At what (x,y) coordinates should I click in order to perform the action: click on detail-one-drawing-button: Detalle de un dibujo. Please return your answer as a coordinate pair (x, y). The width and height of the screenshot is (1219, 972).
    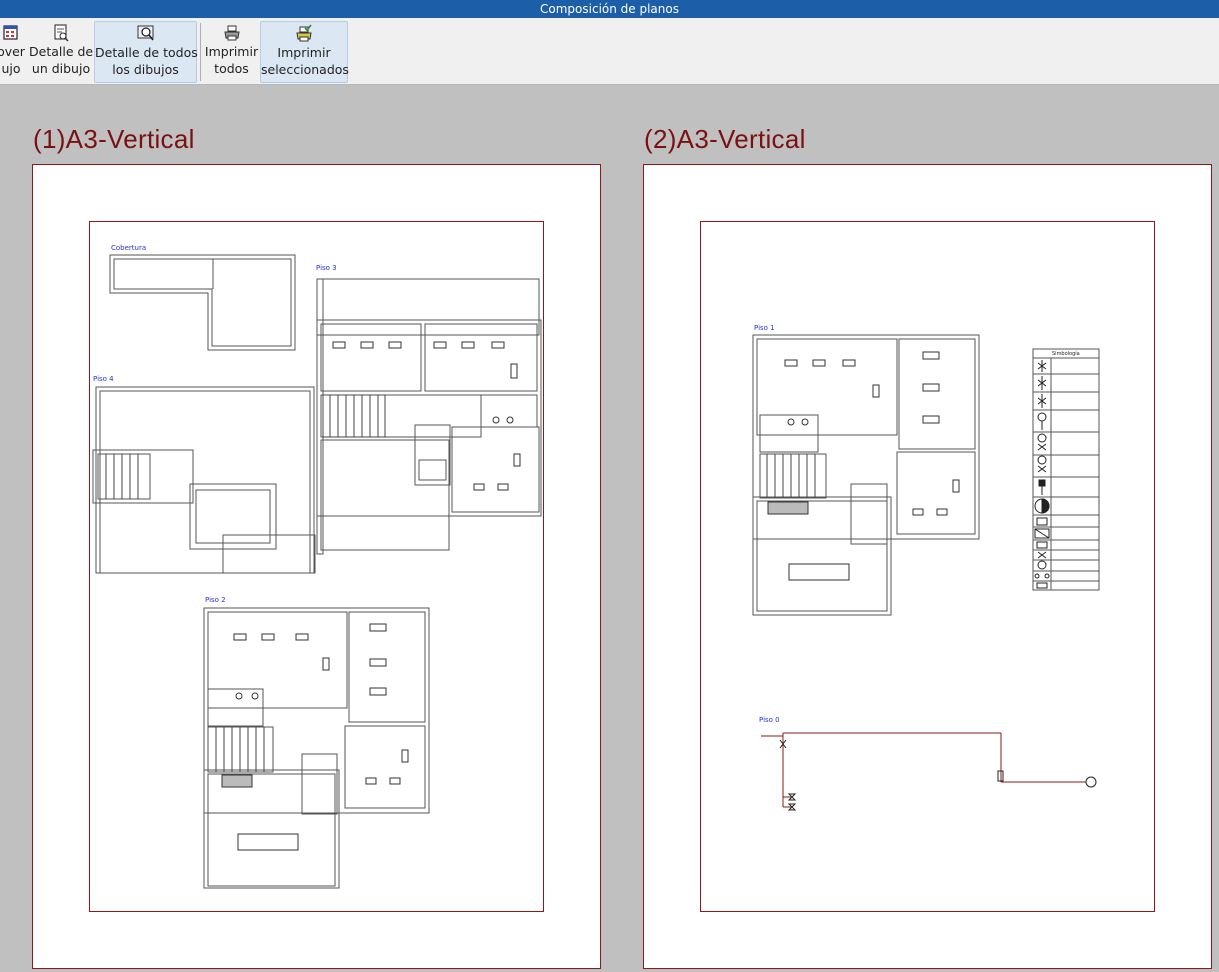
    Looking at the image, I should click on (61, 52).